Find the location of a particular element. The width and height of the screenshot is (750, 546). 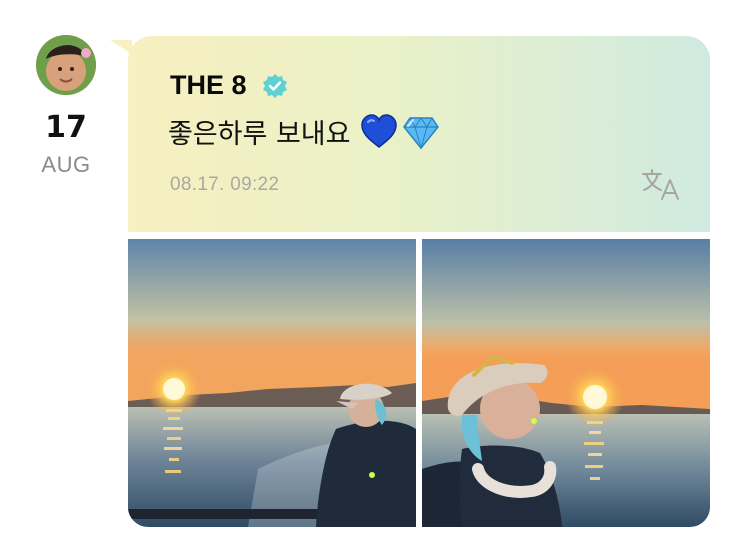

author-name: THE 8 is located at coordinates (208, 85).